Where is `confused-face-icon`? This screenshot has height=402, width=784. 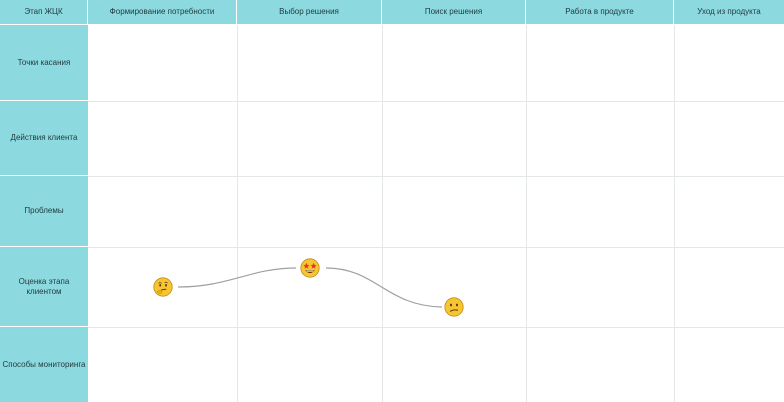 confused-face-icon is located at coordinates (454, 307).